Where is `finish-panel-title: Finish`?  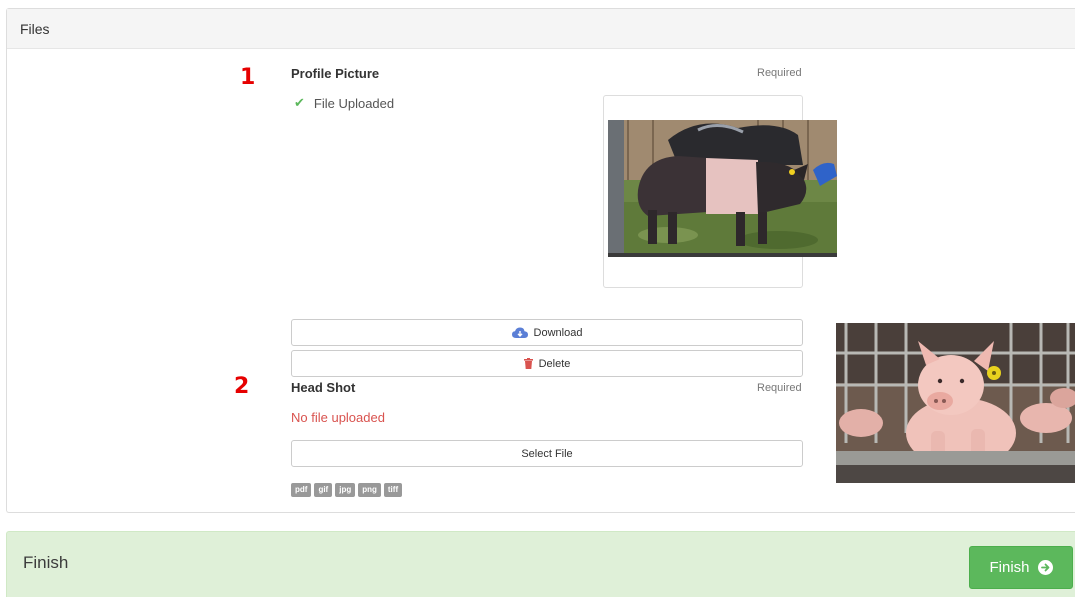
finish-panel-title: Finish is located at coordinates (46, 562).